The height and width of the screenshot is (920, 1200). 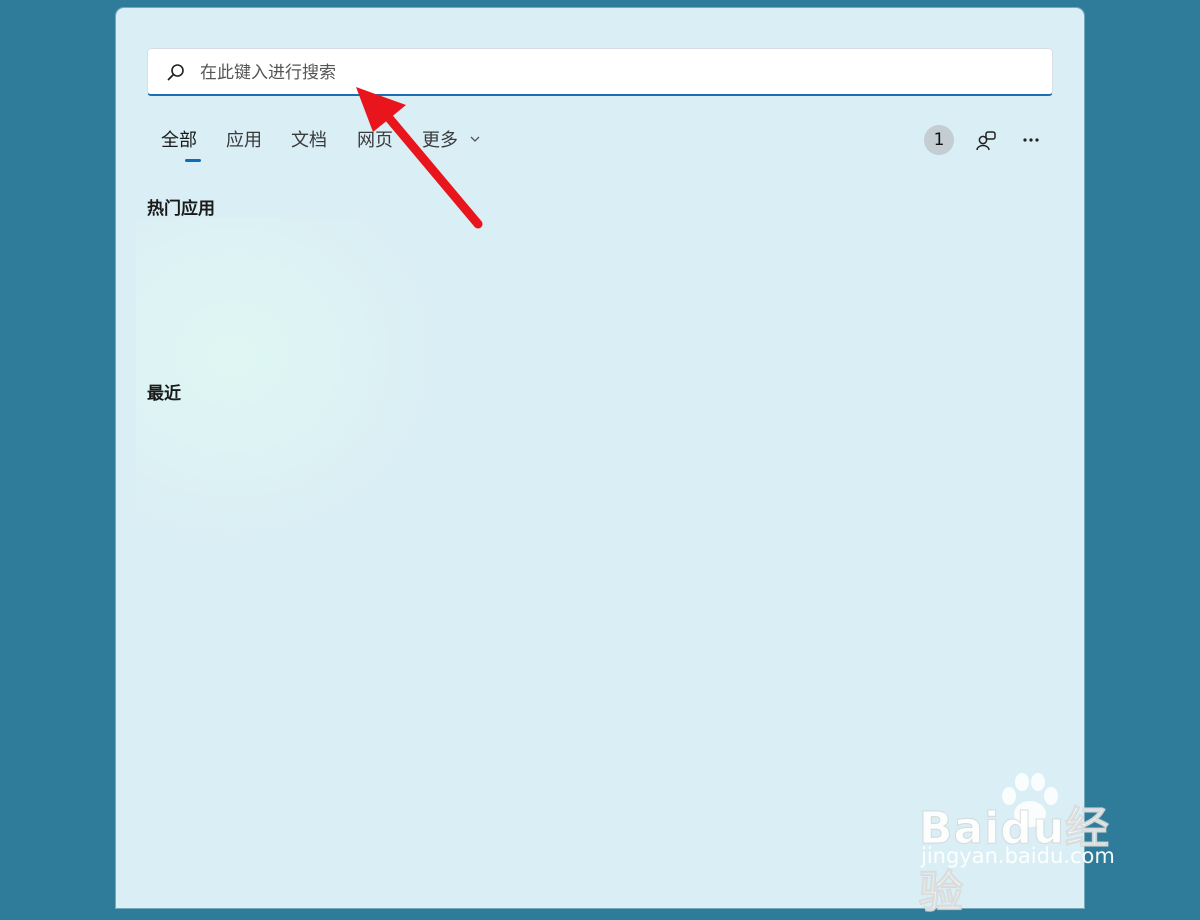 I want to click on section-title-recent: 最近, so click(x=164, y=394).